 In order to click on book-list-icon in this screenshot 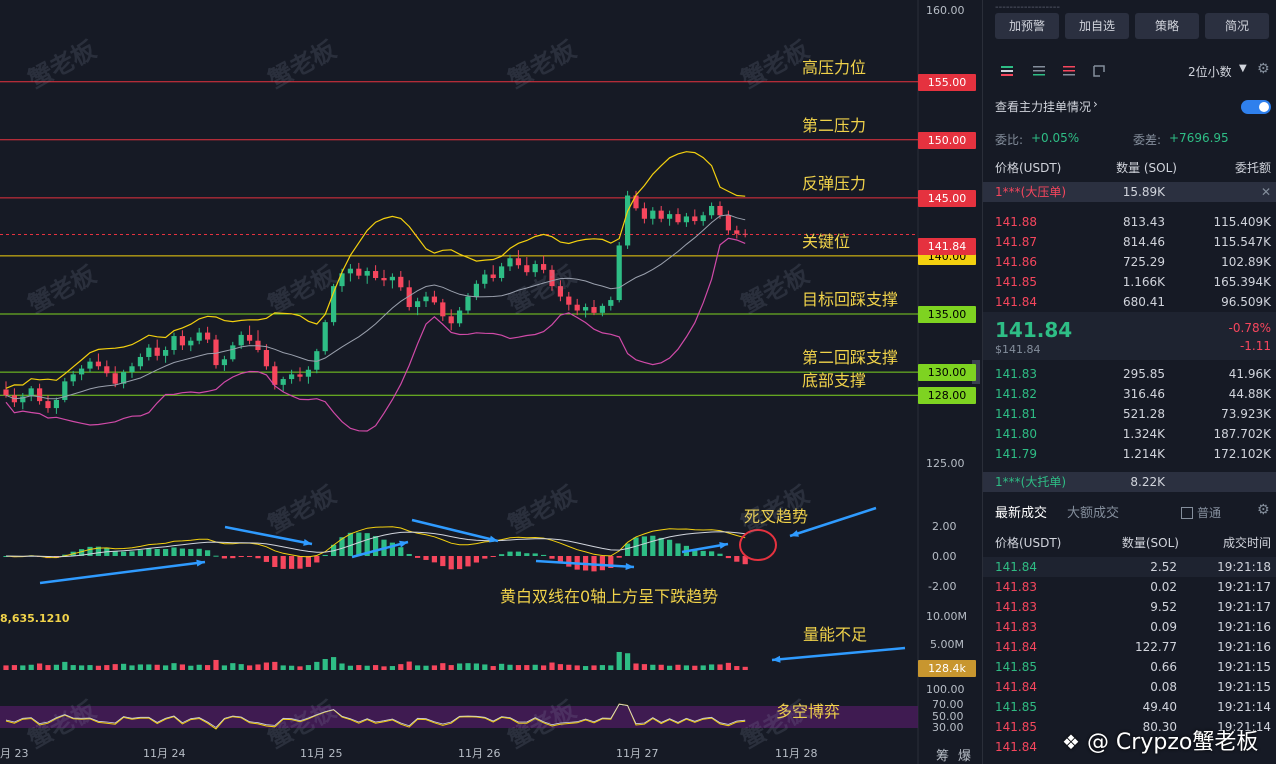, I will do `click(1039, 71)`.